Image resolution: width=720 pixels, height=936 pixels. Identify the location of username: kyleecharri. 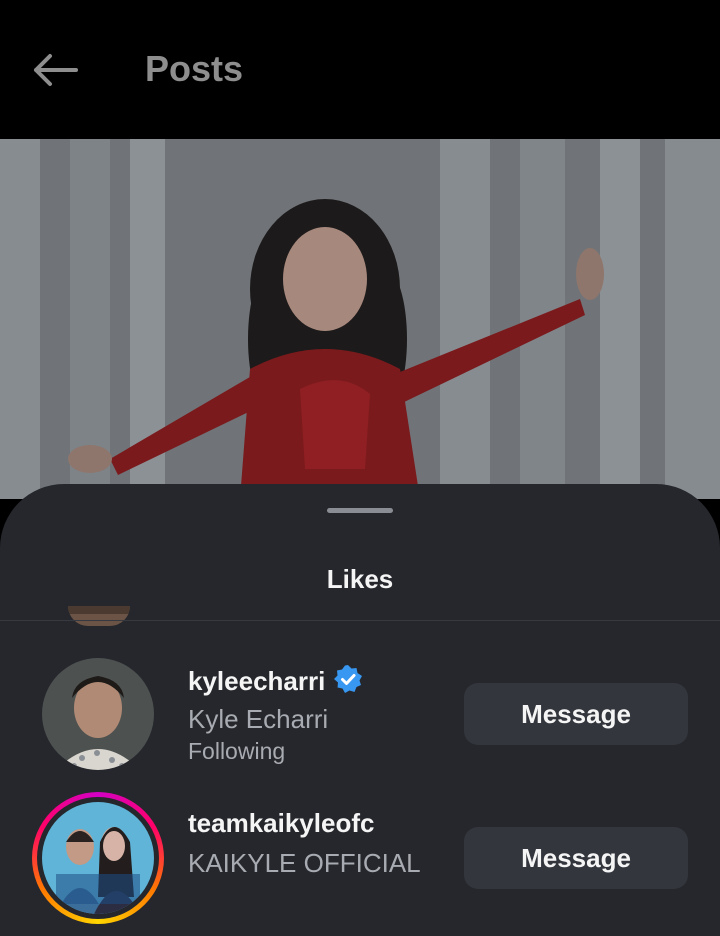
(256, 681).